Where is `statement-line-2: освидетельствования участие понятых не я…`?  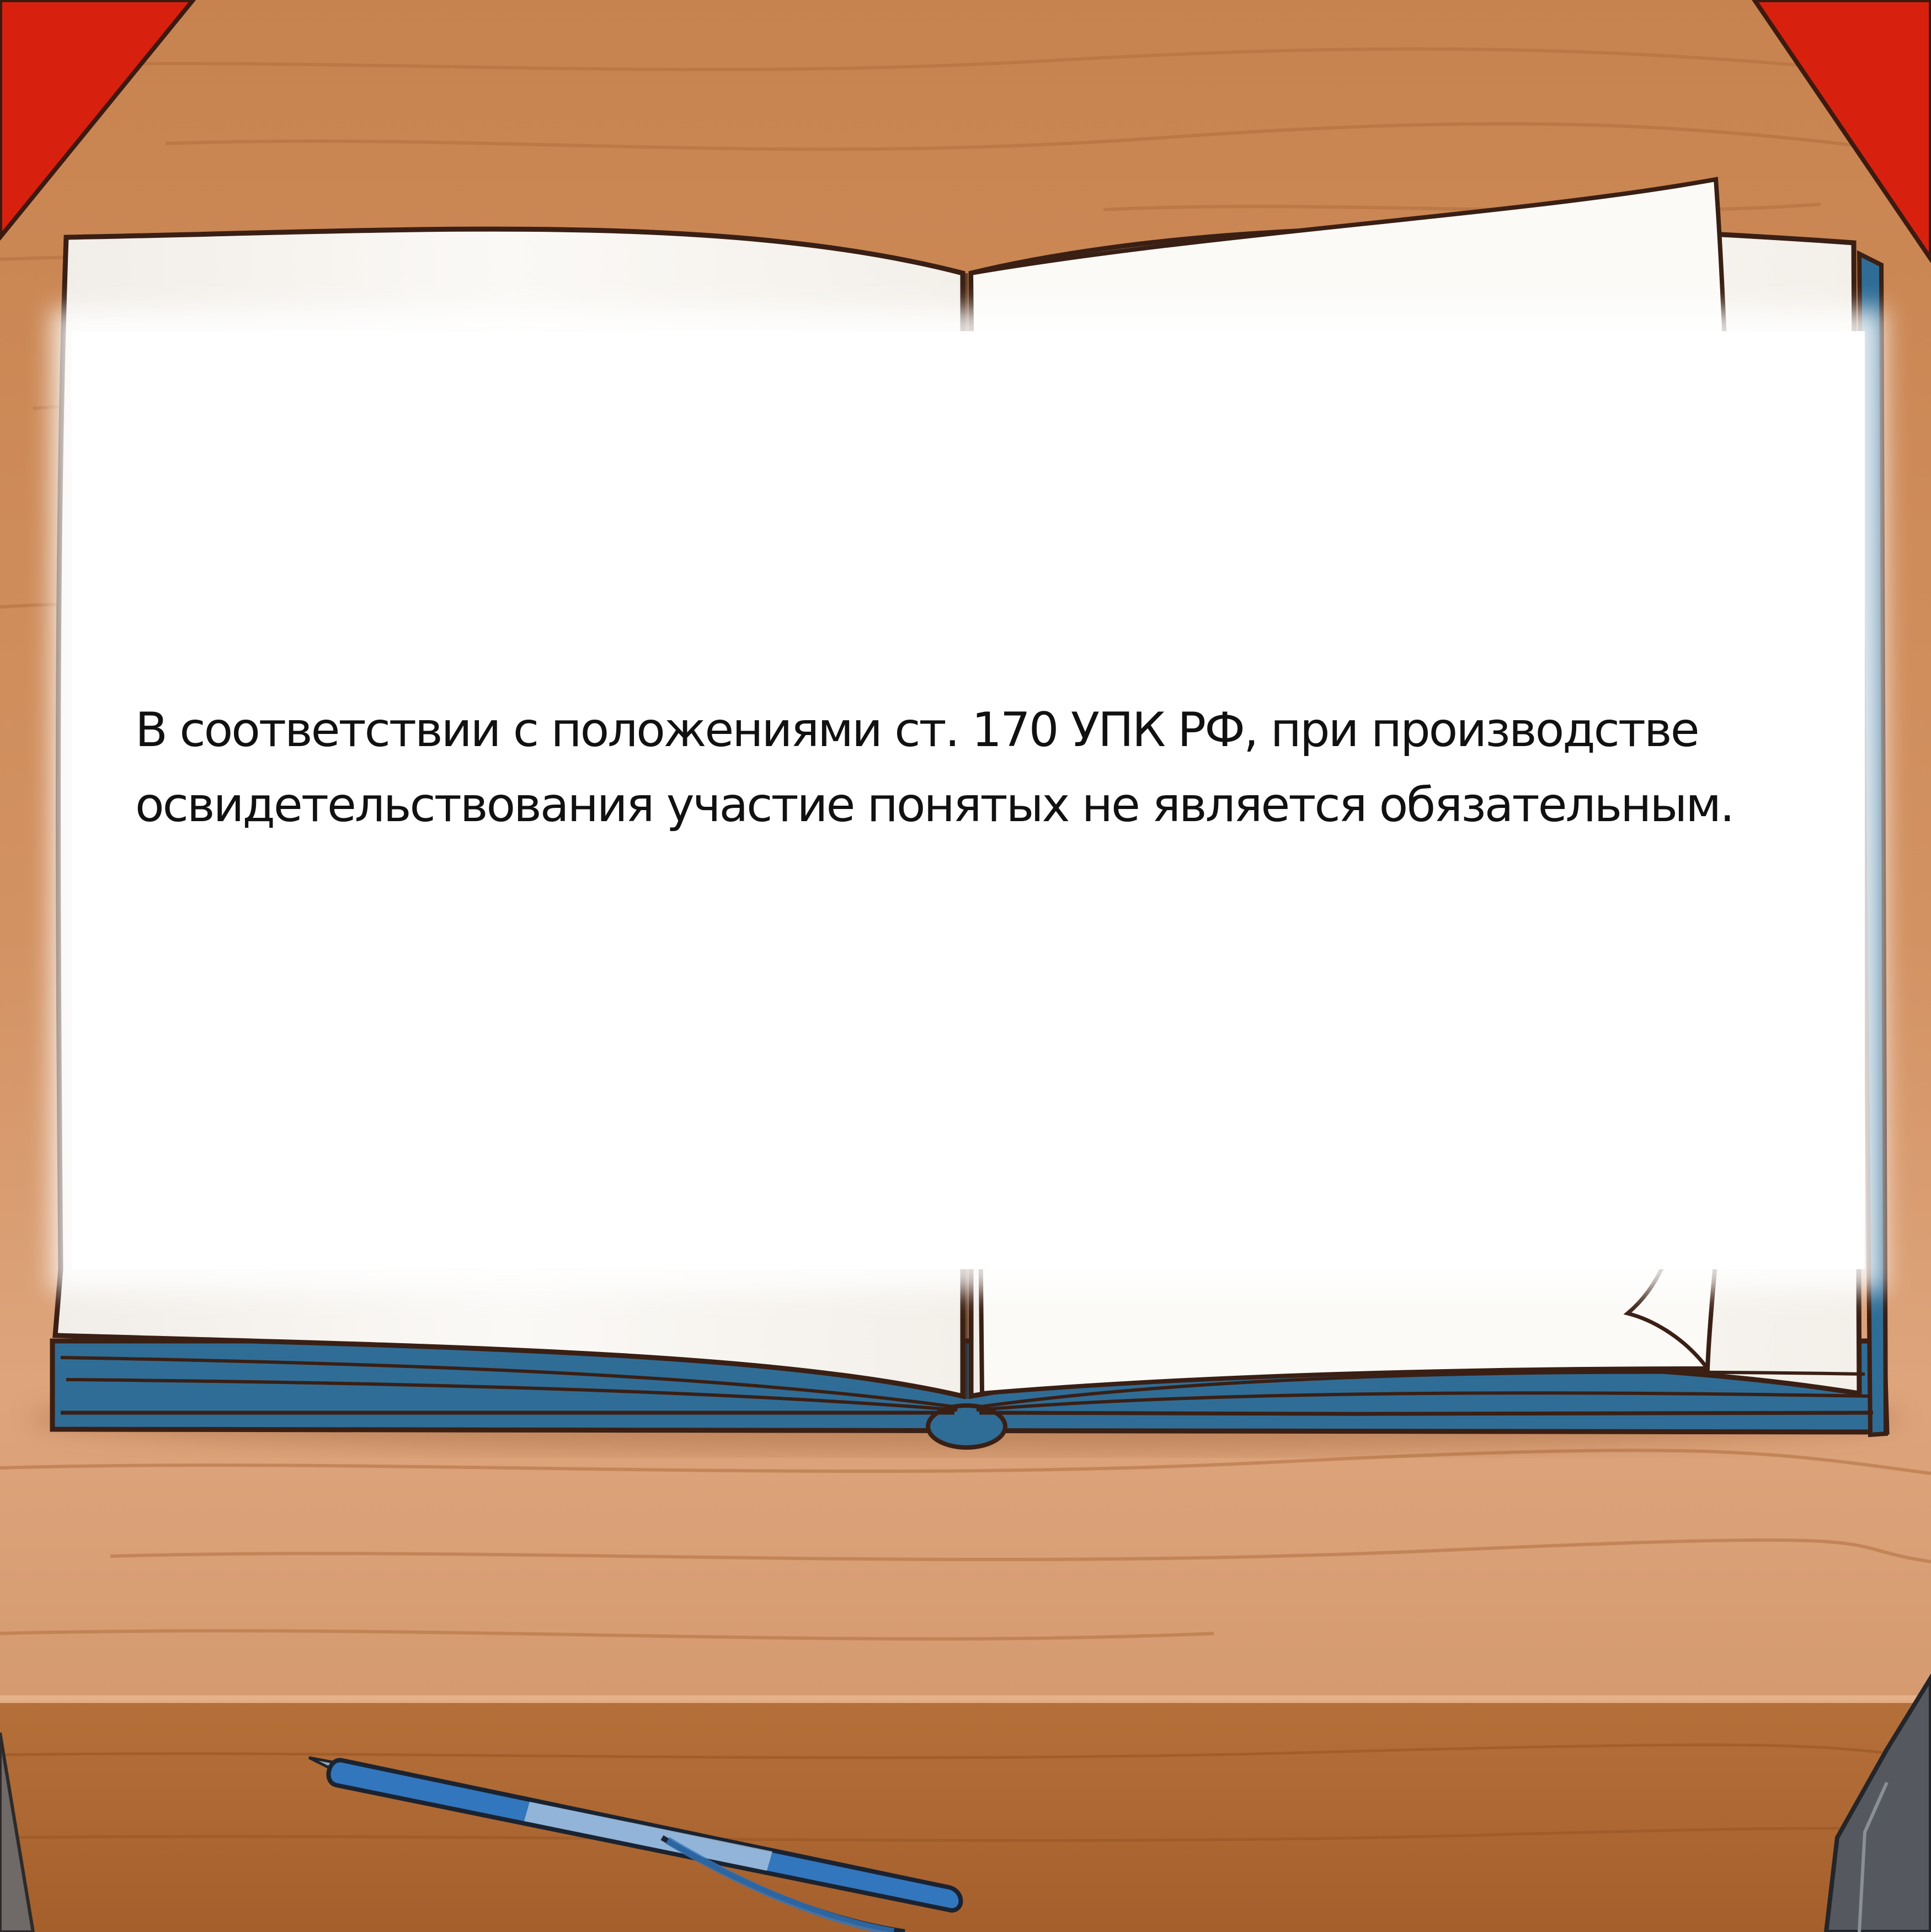
statement-line-2: освидетельствования участие понятых не я… is located at coordinates (935, 805).